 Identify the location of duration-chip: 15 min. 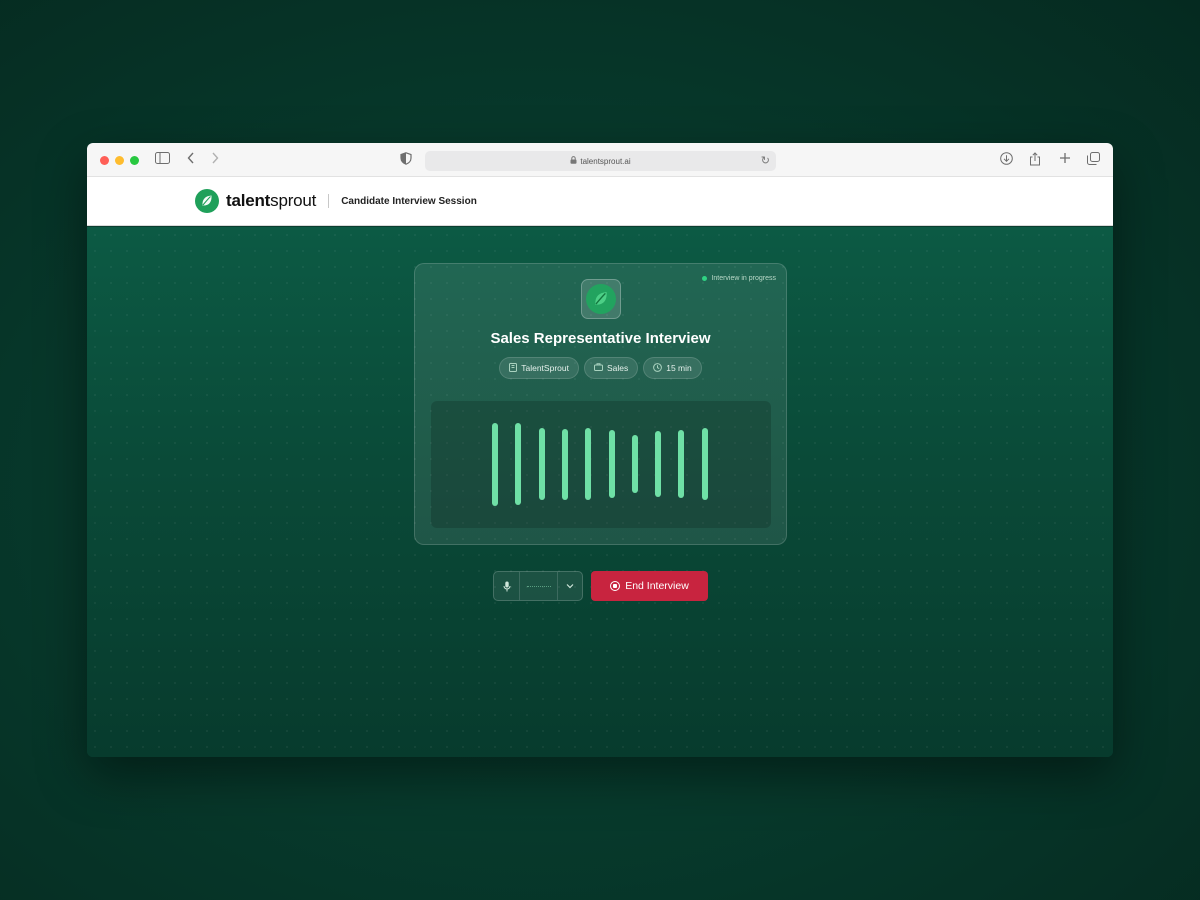
(672, 368).